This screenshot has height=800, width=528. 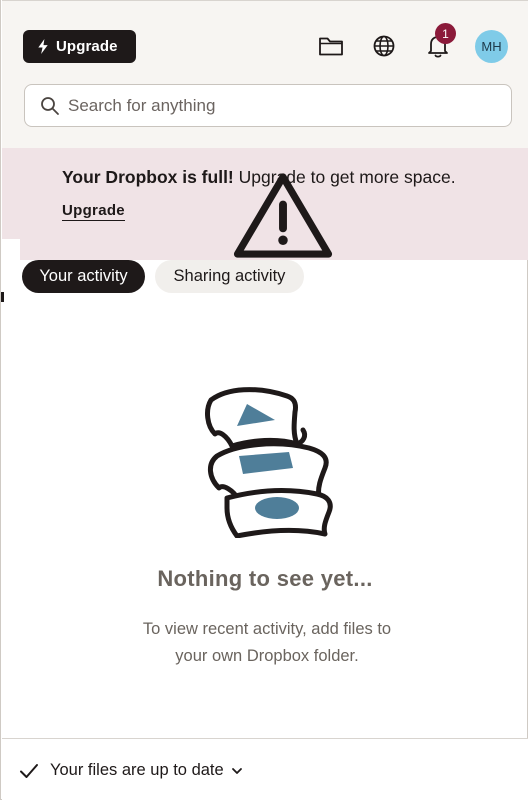 What do you see at coordinates (137, 770) in the screenshot?
I see `sync-status-text: Your files are up to date` at bounding box center [137, 770].